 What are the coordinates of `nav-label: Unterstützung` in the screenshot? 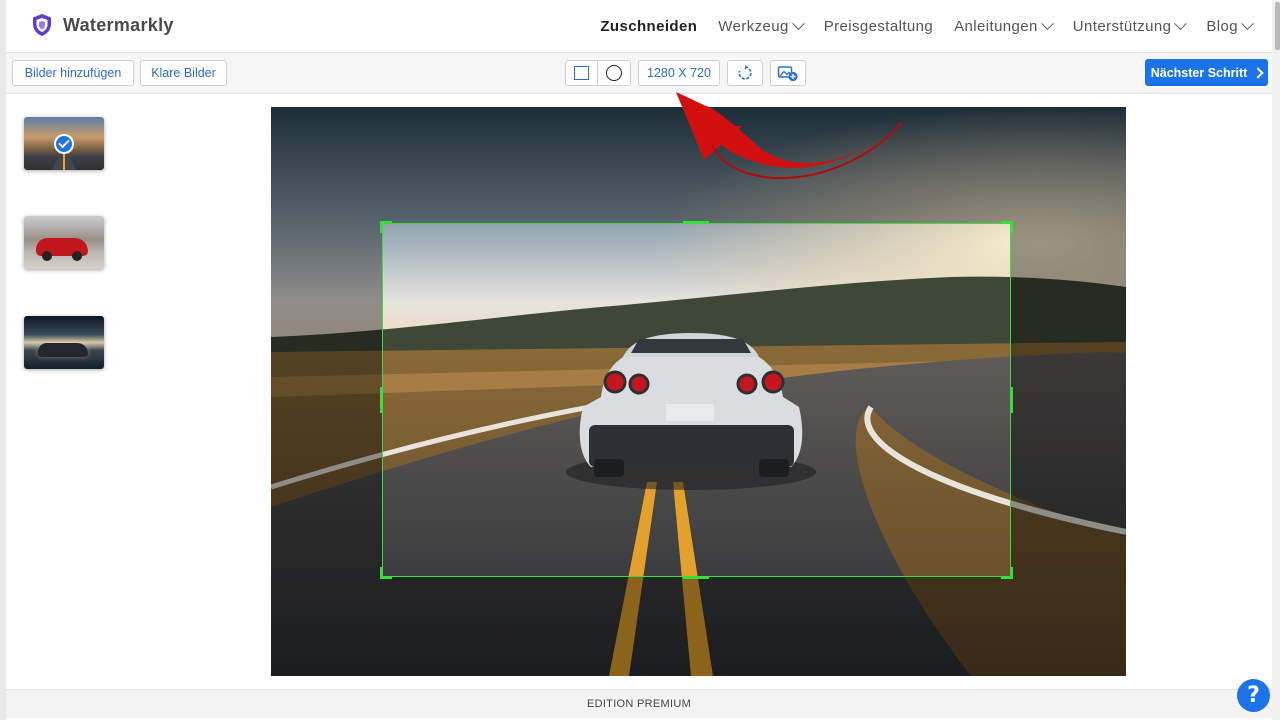 It's located at (1122, 26).